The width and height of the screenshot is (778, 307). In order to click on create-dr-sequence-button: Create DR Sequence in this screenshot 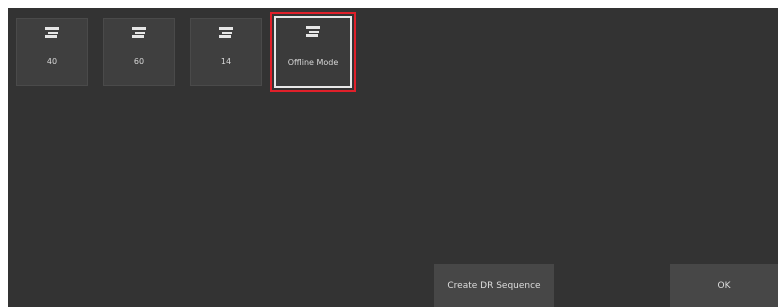, I will do `click(494, 285)`.